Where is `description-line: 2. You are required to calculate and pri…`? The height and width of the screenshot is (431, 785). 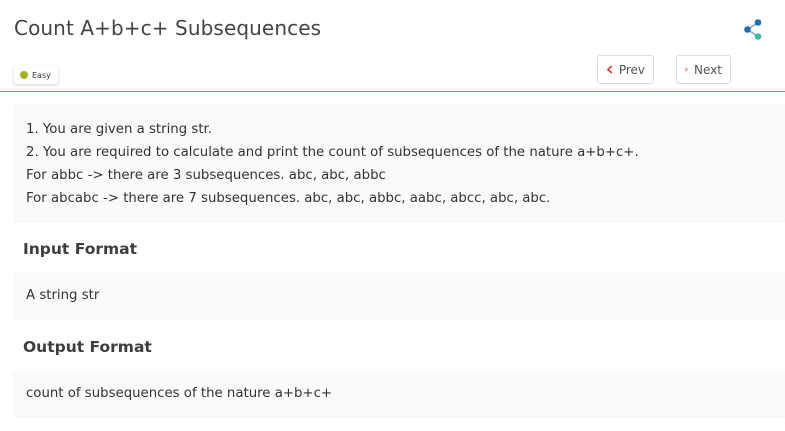
description-line: 2. You are required to calculate and pri… is located at coordinates (332, 152).